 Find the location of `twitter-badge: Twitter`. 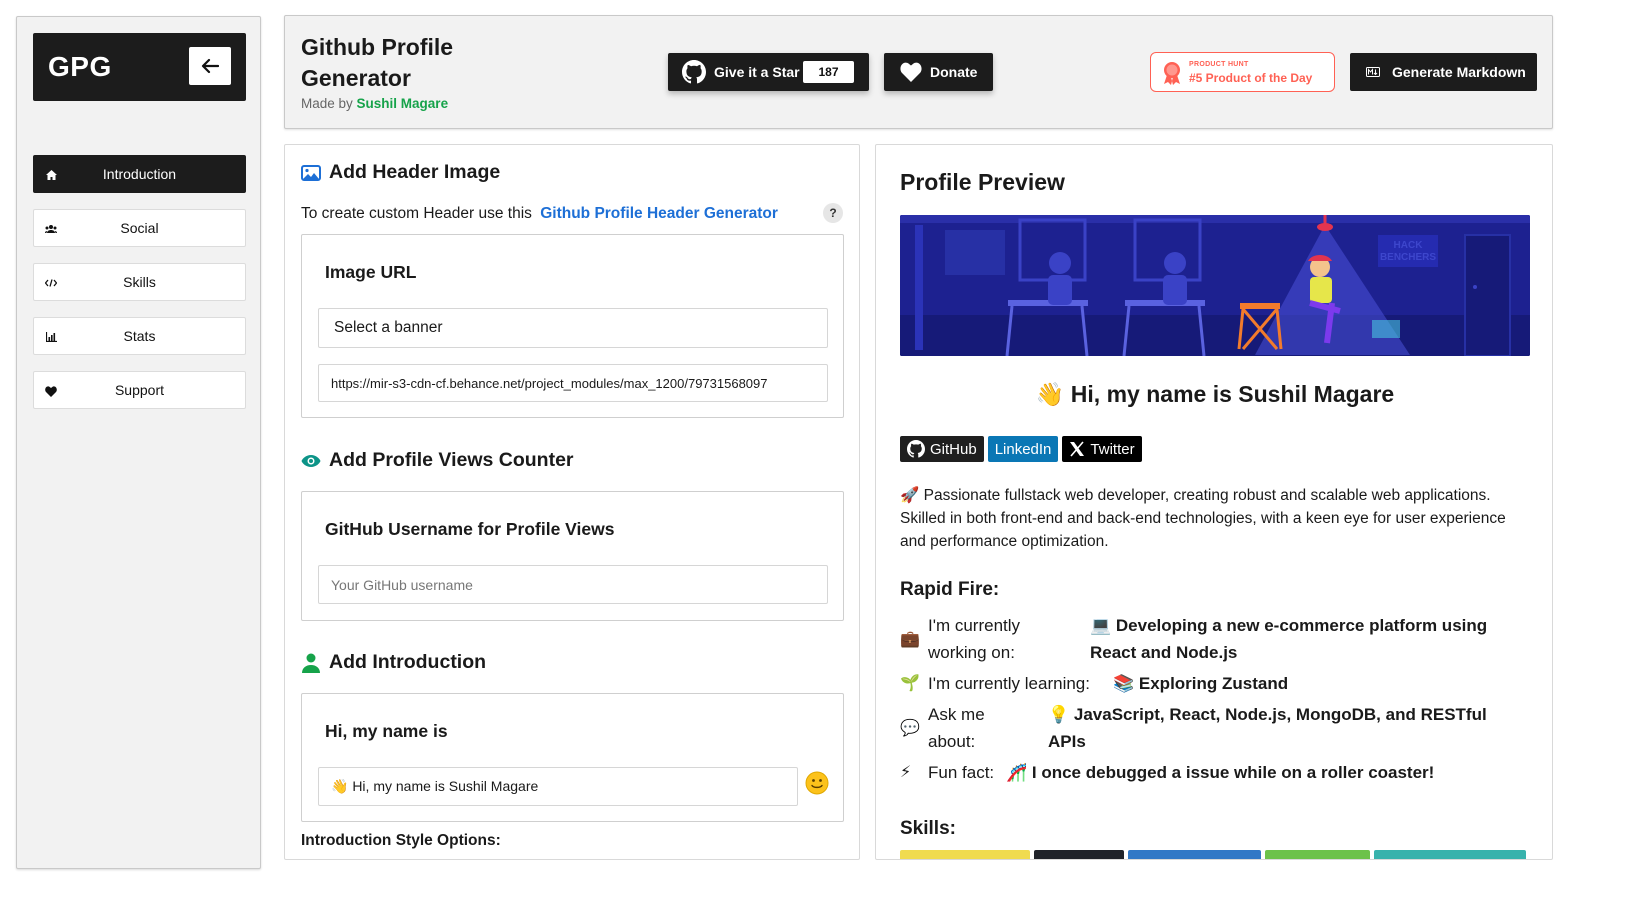

twitter-badge: Twitter is located at coordinates (1102, 449).